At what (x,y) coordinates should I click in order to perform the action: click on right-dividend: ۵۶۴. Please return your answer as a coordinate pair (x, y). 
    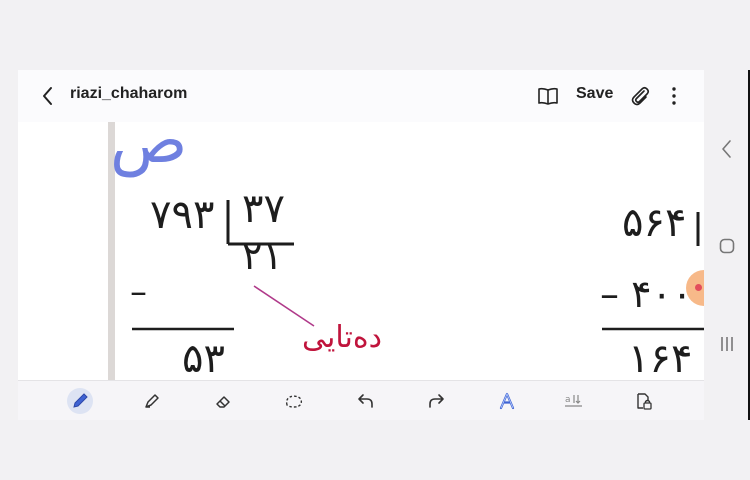
    Looking at the image, I should click on (654, 223).